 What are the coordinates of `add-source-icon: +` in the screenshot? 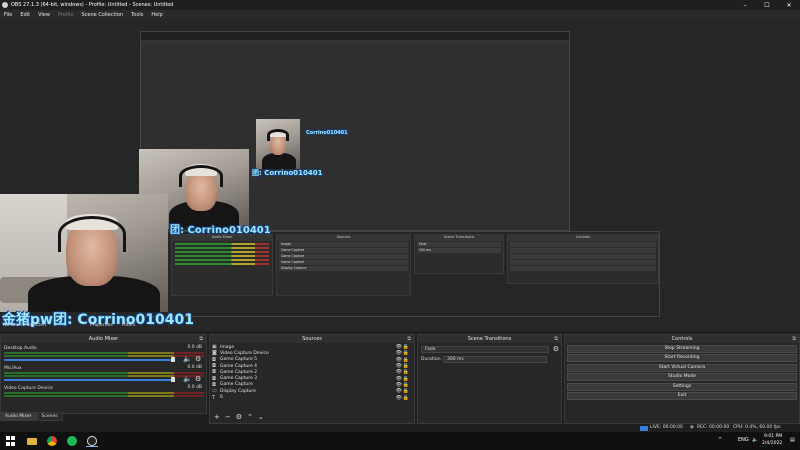 It's located at (217, 417).